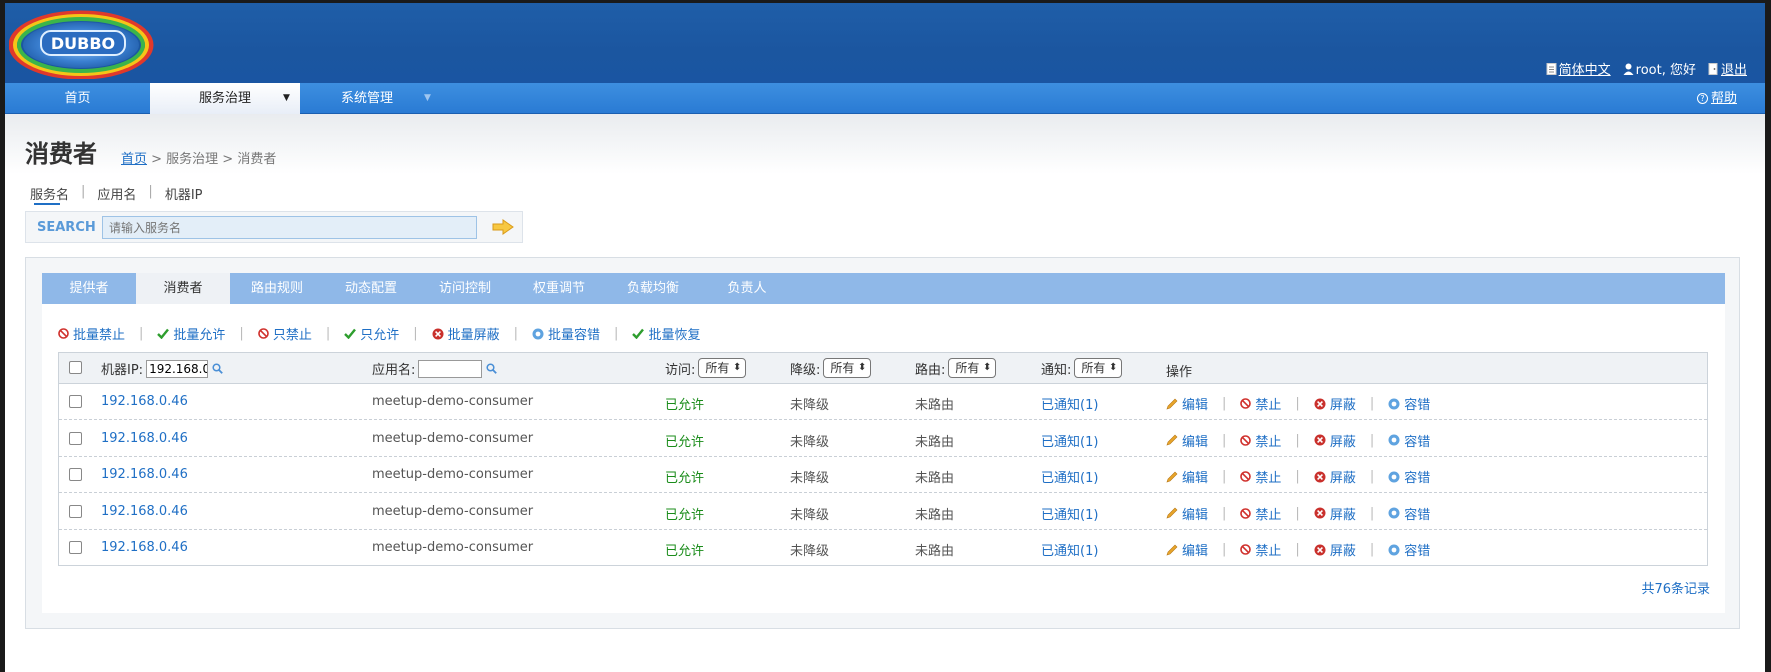 The height and width of the screenshot is (672, 1771). What do you see at coordinates (53, 194) in the screenshot?
I see `filter-tab-service-name: 服务名` at bounding box center [53, 194].